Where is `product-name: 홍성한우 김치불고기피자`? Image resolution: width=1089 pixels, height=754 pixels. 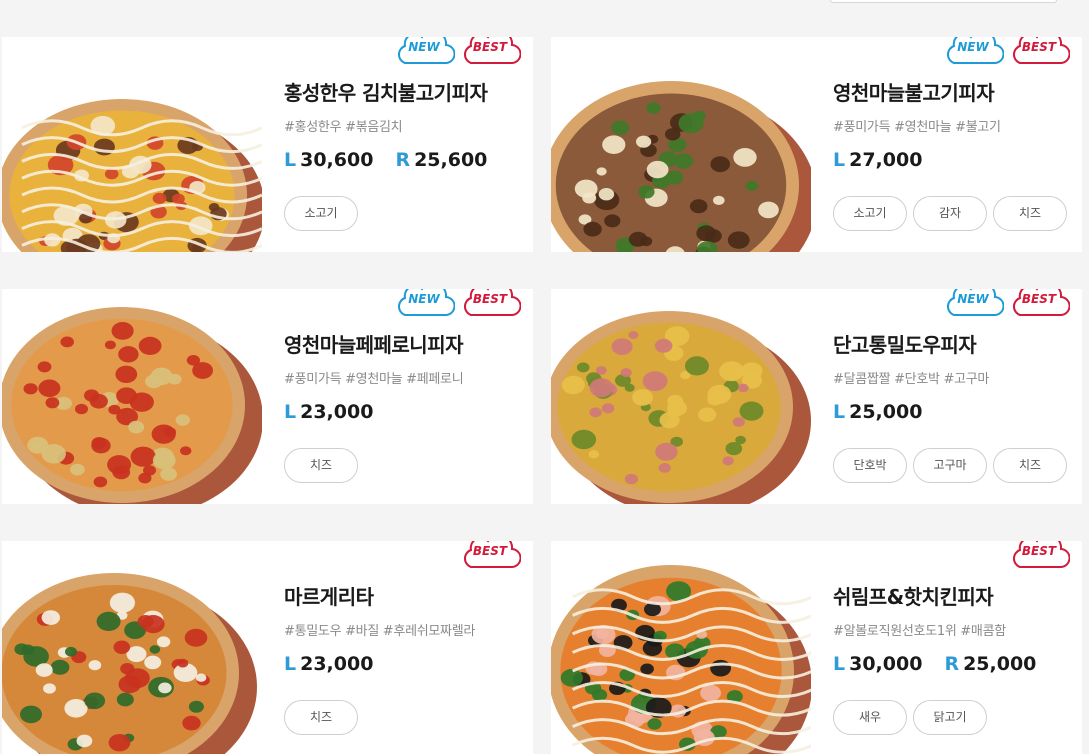
product-name: 홍성한우 김치불고기피자 is located at coordinates (406, 91).